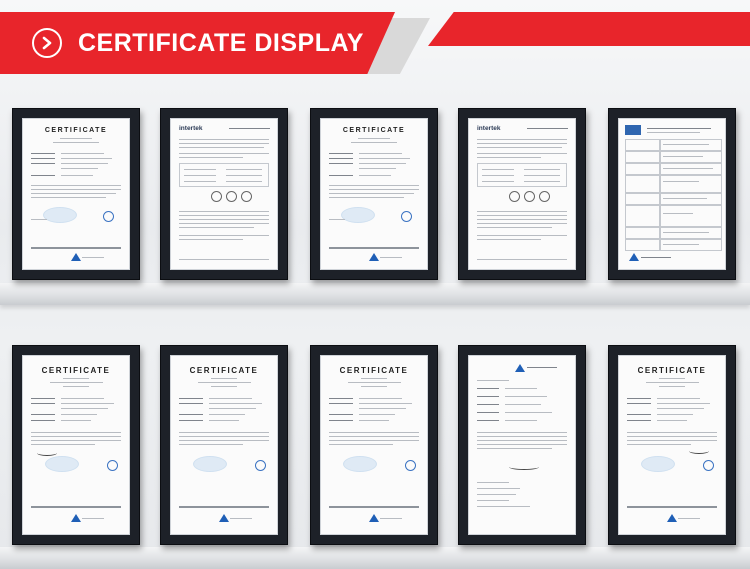 This screenshot has width=750, height=569. Describe the element at coordinates (375, 558) in the screenshot. I see `shelf-bottom` at that location.